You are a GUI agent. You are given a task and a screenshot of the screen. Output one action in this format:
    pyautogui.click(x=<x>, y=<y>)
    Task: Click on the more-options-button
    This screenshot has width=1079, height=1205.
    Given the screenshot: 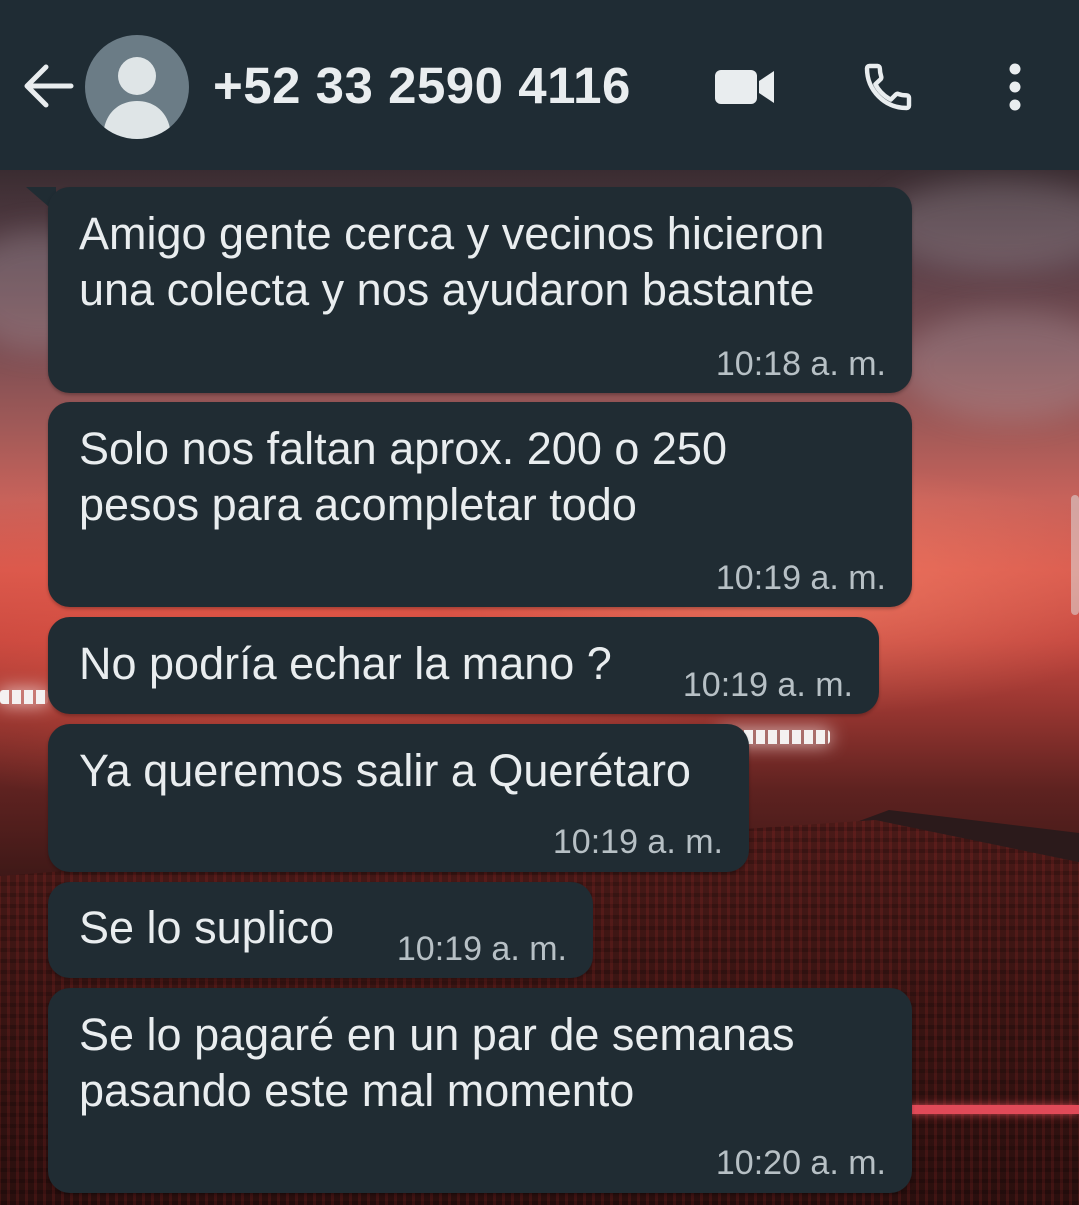 What is the action you would take?
    pyautogui.click(x=1015, y=87)
    